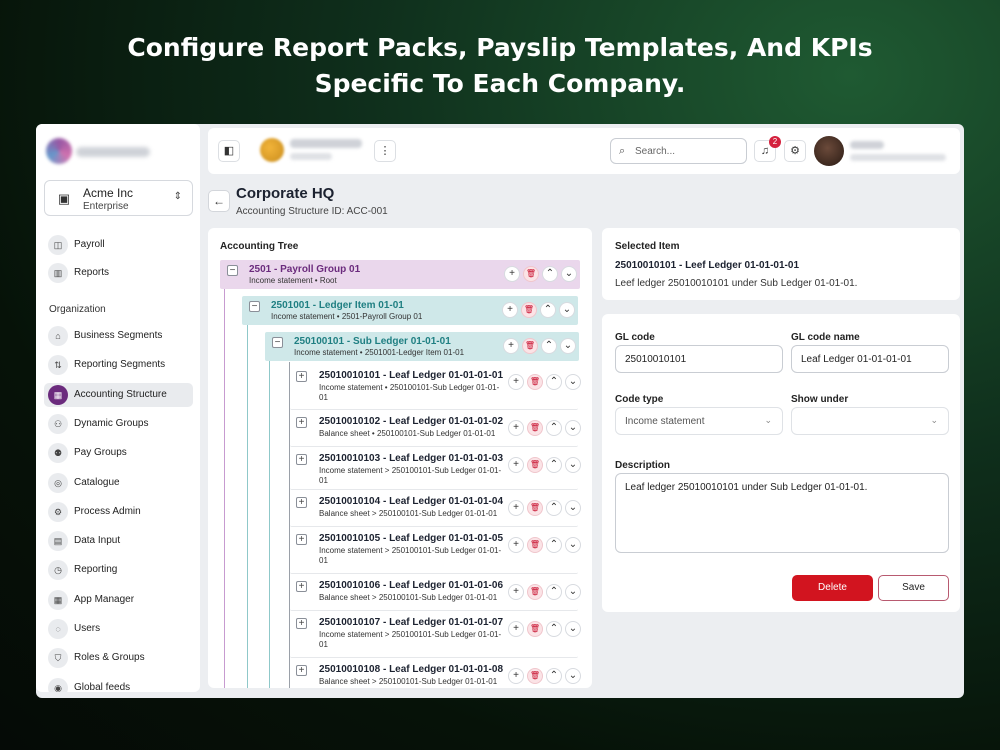 The width and height of the screenshot is (1000, 750). Describe the element at coordinates (118, 541) in the screenshot. I see `sidebar-item-data-input: ▤ Data Input` at that location.